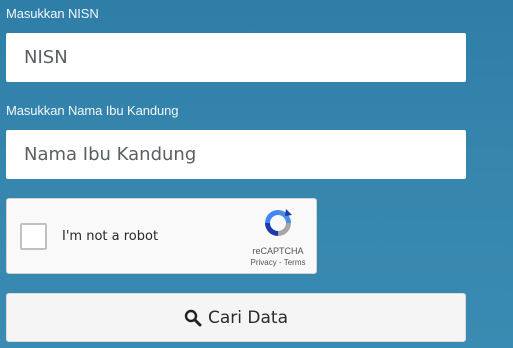  Describe the element at coordinates (110, 154) in the screenshot. I see `mother-name-placeholder: Nama Ibu Kandung` at that location.